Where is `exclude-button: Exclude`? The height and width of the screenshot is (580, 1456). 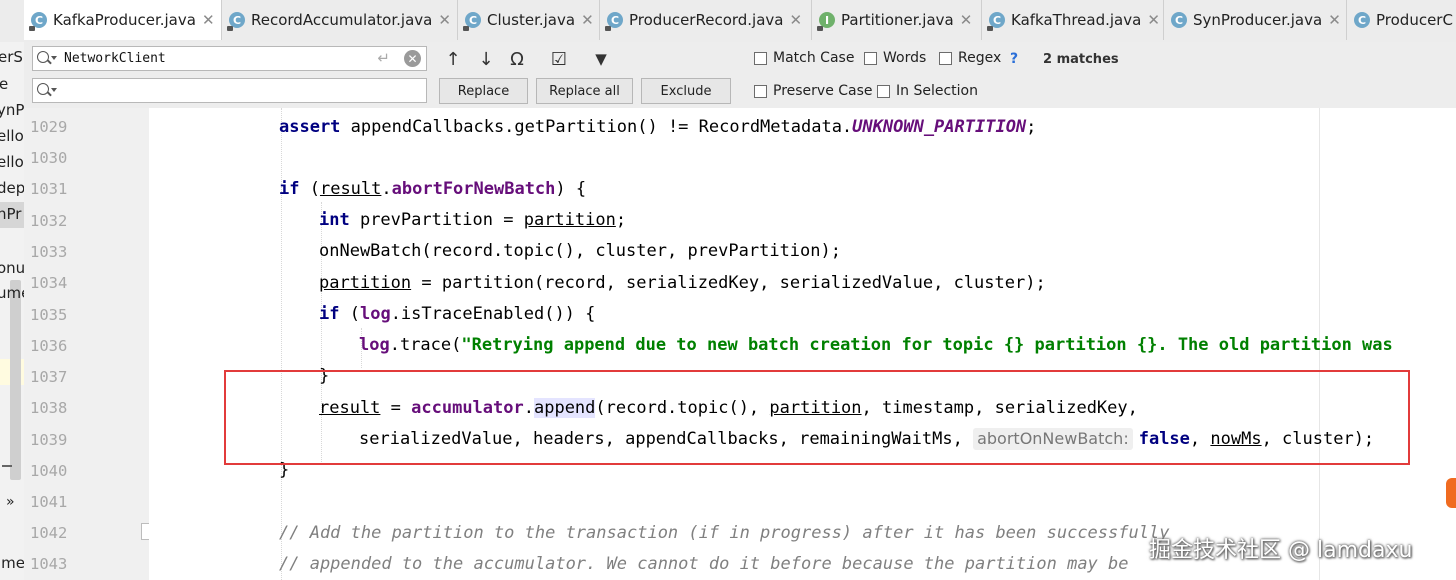 exclude-button: Exclude is located at coordinates (686, 91).